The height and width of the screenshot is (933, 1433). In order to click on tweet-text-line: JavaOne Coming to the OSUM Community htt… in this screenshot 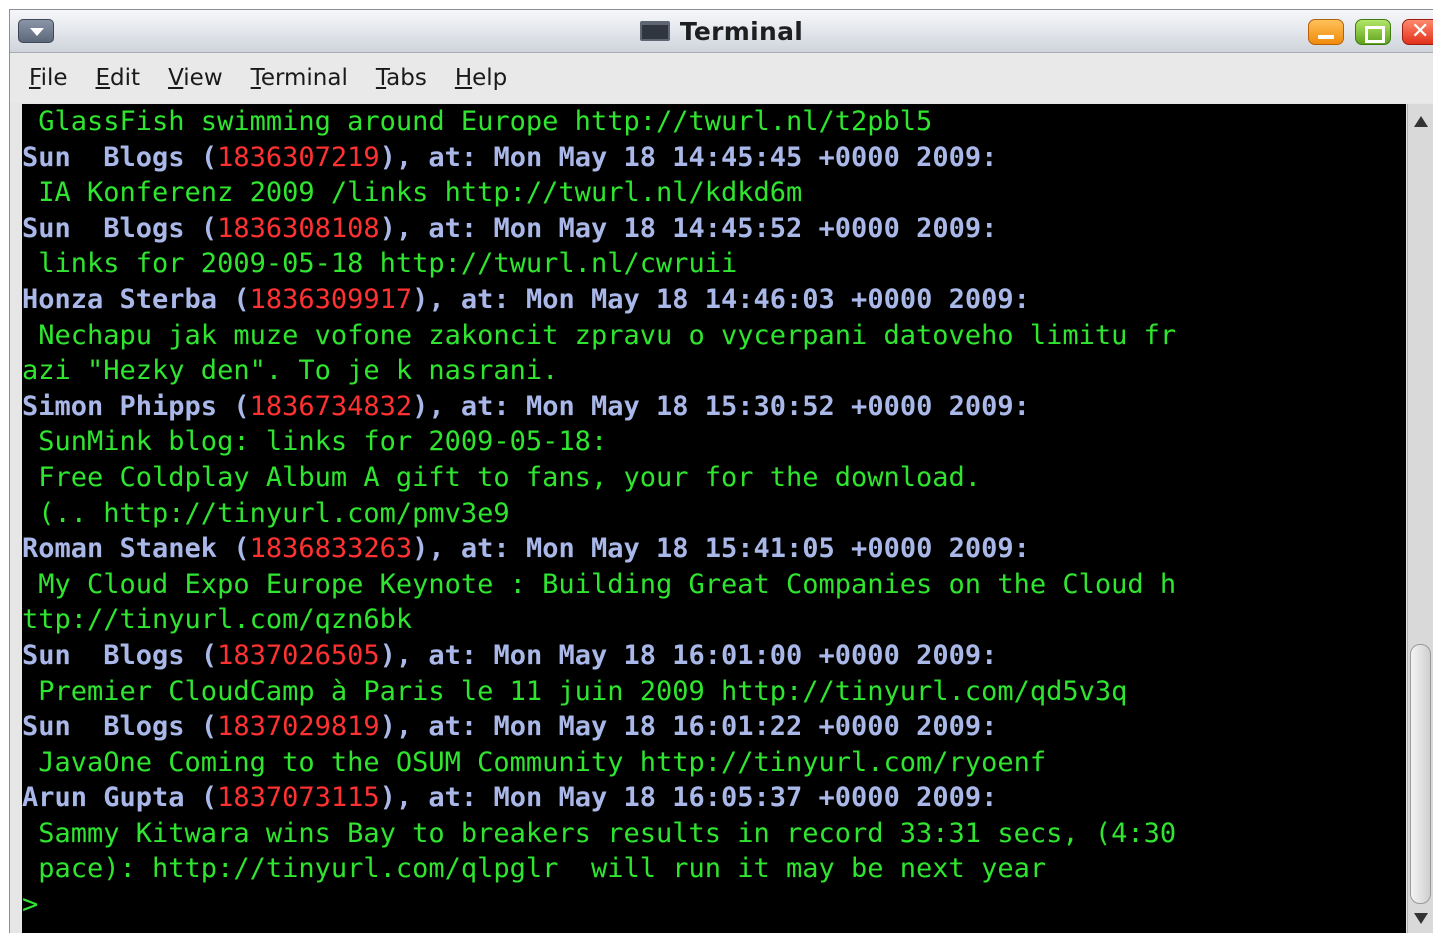, I will do `click(714, 763)`.